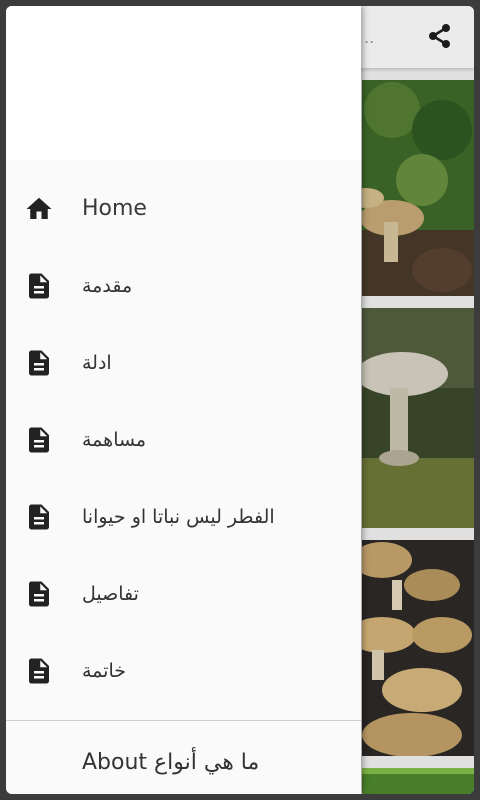  I want to click on menu-item-details: تفاصيل, so click(183, 593).